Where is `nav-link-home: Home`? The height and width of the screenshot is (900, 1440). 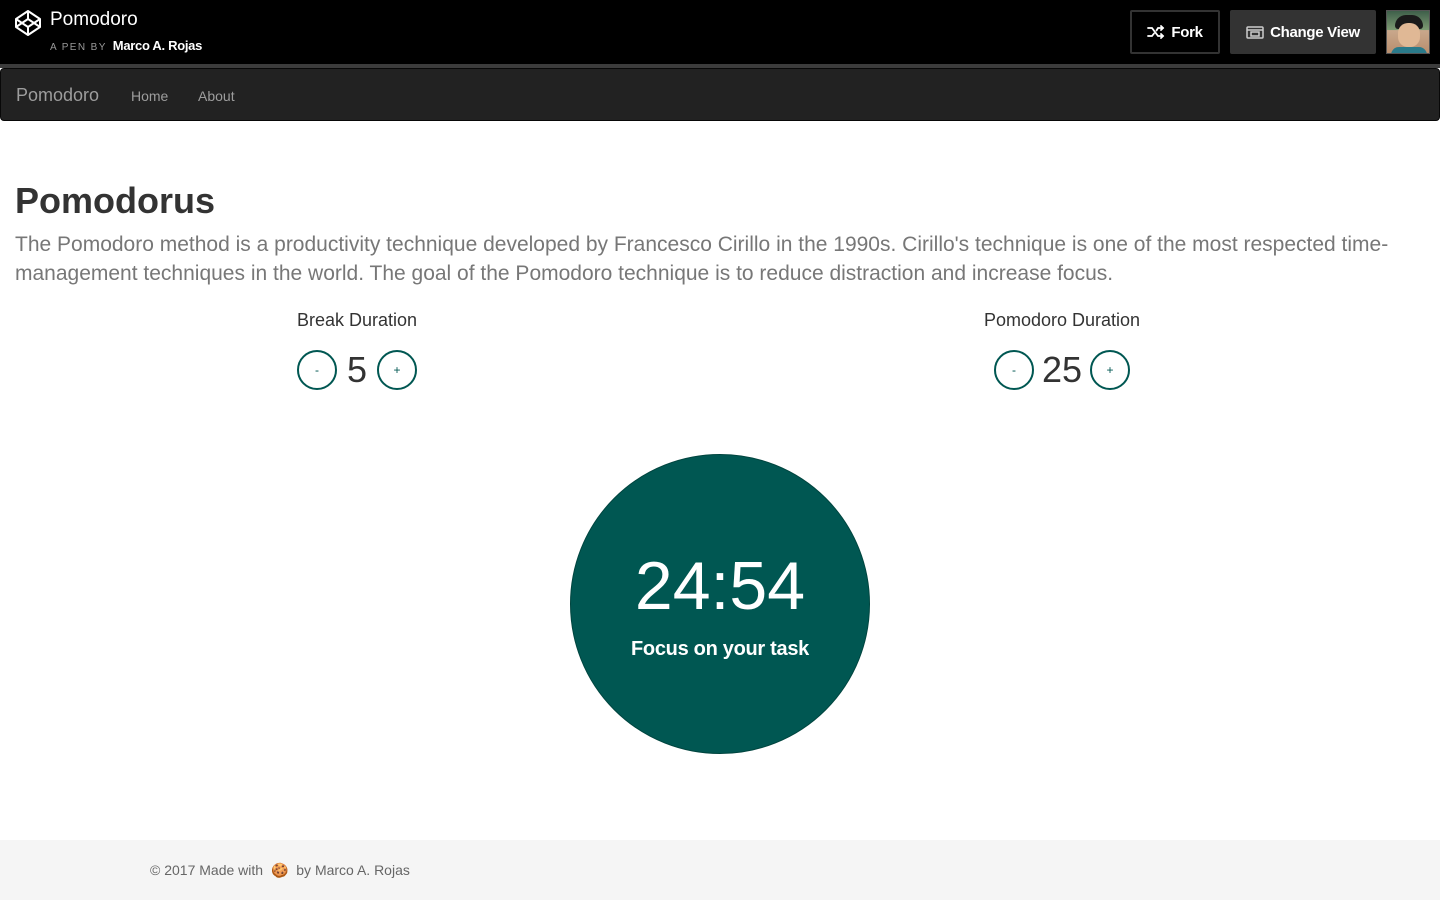
nav-link-home: Home is located at coordinates (149, 96).